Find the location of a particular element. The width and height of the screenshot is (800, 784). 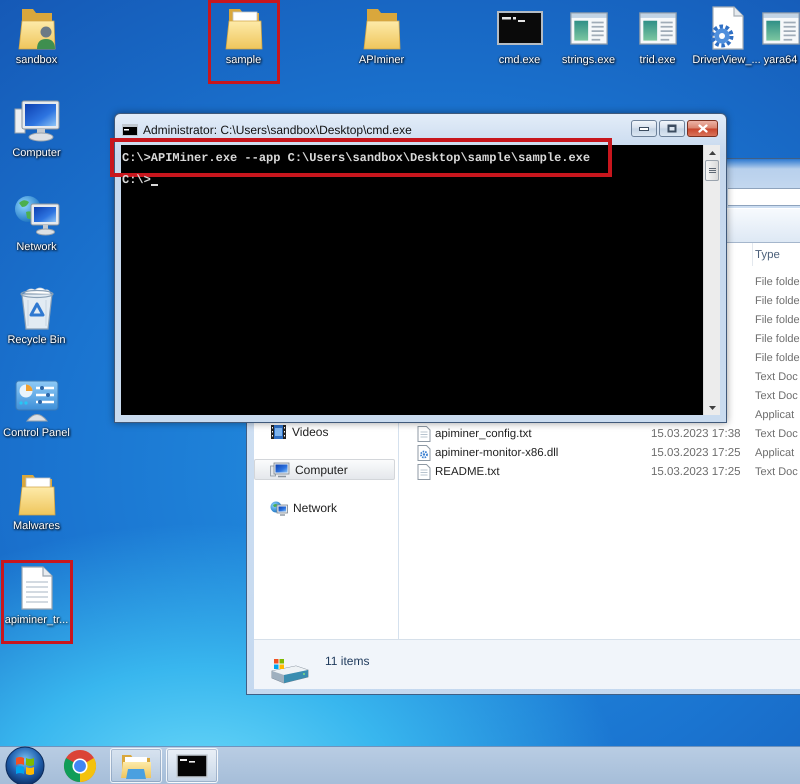

shortcut-label: Malwares is located at coordinates (36, 527).